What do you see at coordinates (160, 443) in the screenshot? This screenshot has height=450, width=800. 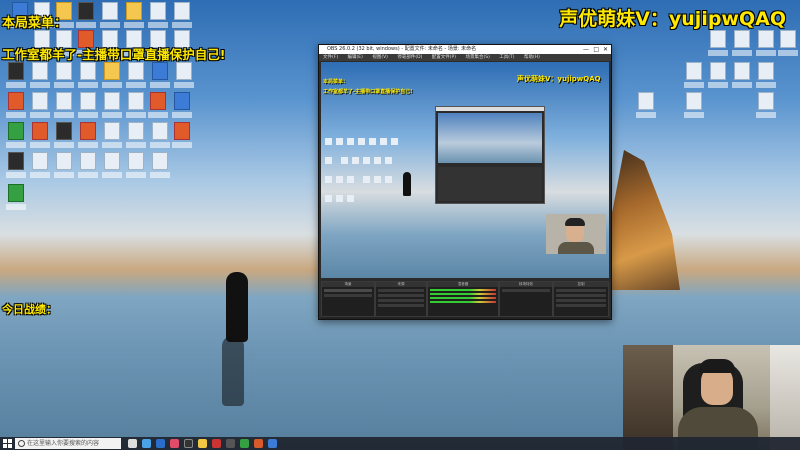 I see `edge-icon` at bounding box center [160, 443].